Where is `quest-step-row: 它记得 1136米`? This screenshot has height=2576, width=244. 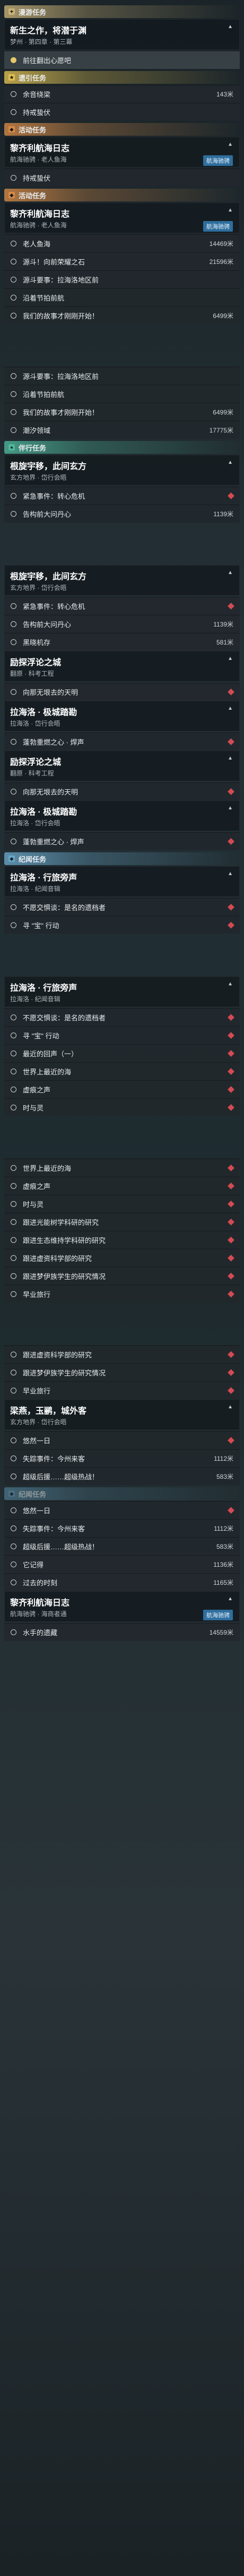
quest-step-row: 它记得 1136米 is located at coordinates (122, 1564).